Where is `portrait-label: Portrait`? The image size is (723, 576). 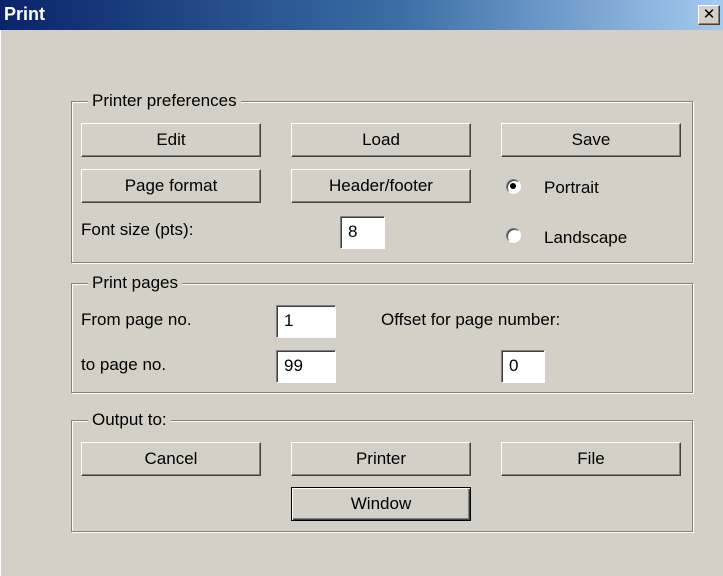
portrait-label: Portrait is located at coordinates (571, 188).